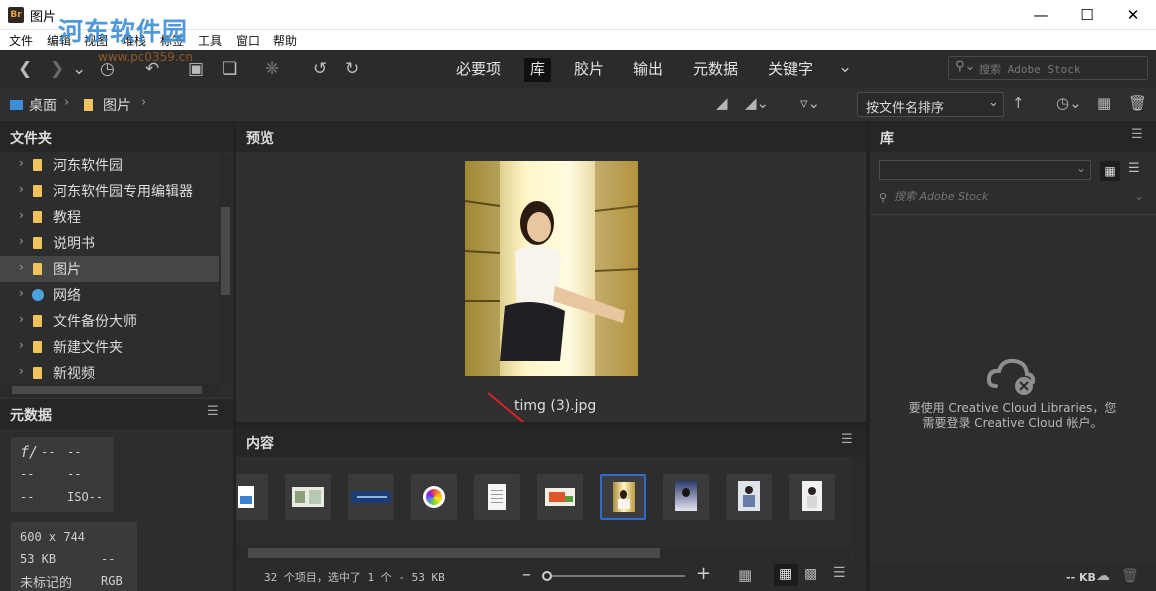 The width and height of the screenshot is (1156, 591). What do you see at coordinates (145, 57) in the screenshot?
I see `watermark-url: www.pc0359.cn` at bounding box center [145, 57].